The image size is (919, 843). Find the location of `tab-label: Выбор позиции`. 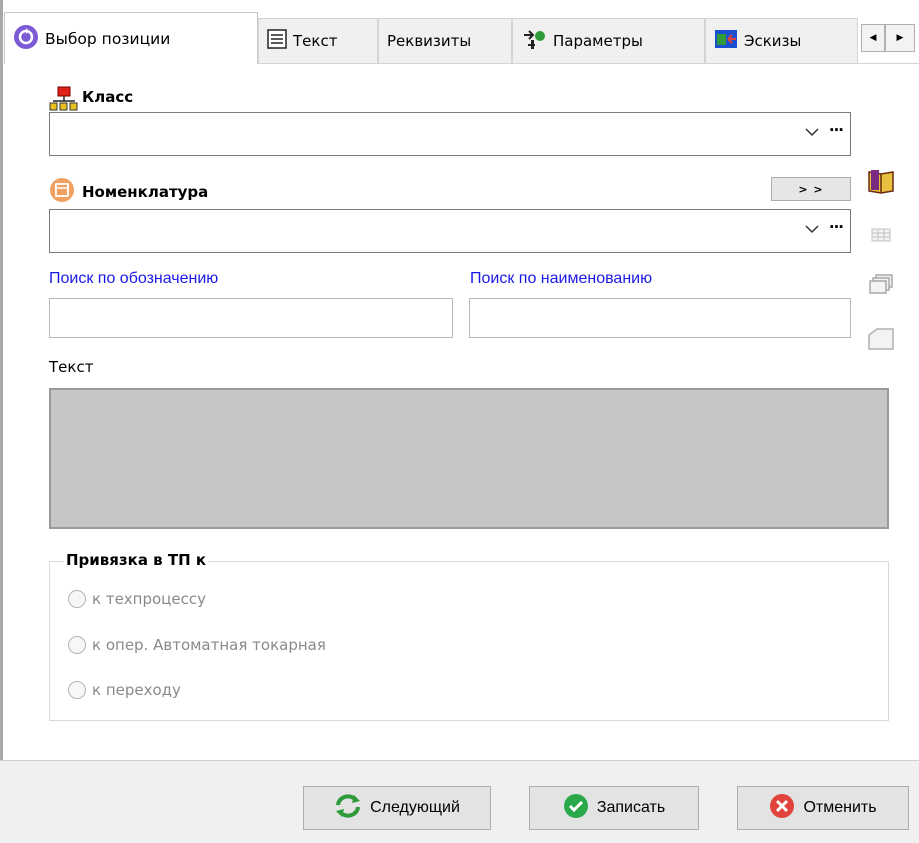

tab-label: Выбор позиции is located at coordinates (108, 38).